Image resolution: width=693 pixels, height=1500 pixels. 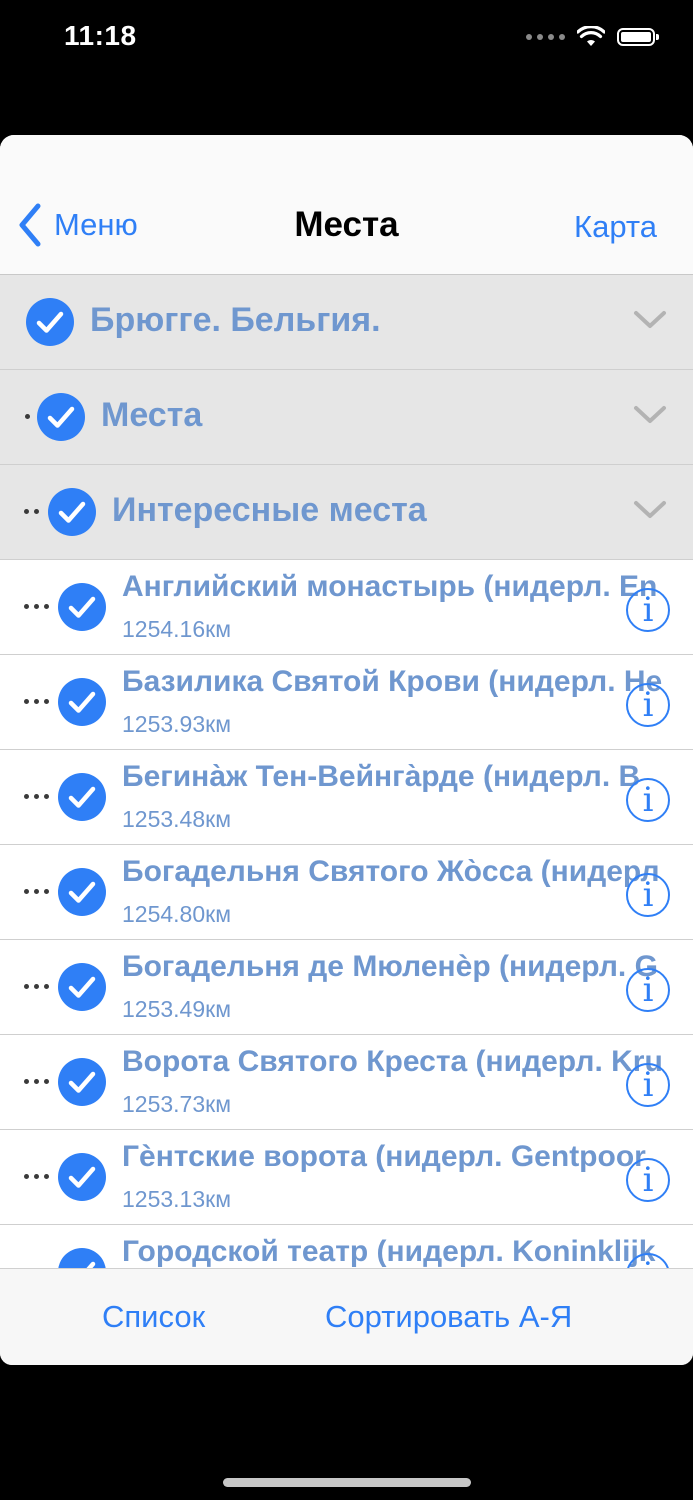 What do you see at coordinates (100, 35) in the screenshot?
I see `status-time: 11:18` at bounding box center [100, 35].